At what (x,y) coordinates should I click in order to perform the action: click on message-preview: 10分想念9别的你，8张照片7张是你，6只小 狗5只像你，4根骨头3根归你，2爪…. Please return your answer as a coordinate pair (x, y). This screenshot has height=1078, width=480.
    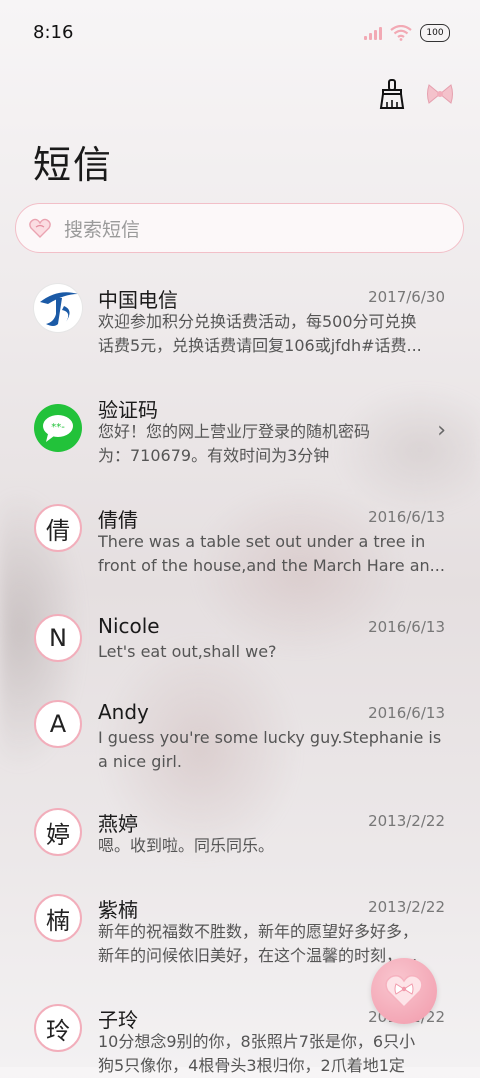
    Looking at the image, I should click on (257, 1053).